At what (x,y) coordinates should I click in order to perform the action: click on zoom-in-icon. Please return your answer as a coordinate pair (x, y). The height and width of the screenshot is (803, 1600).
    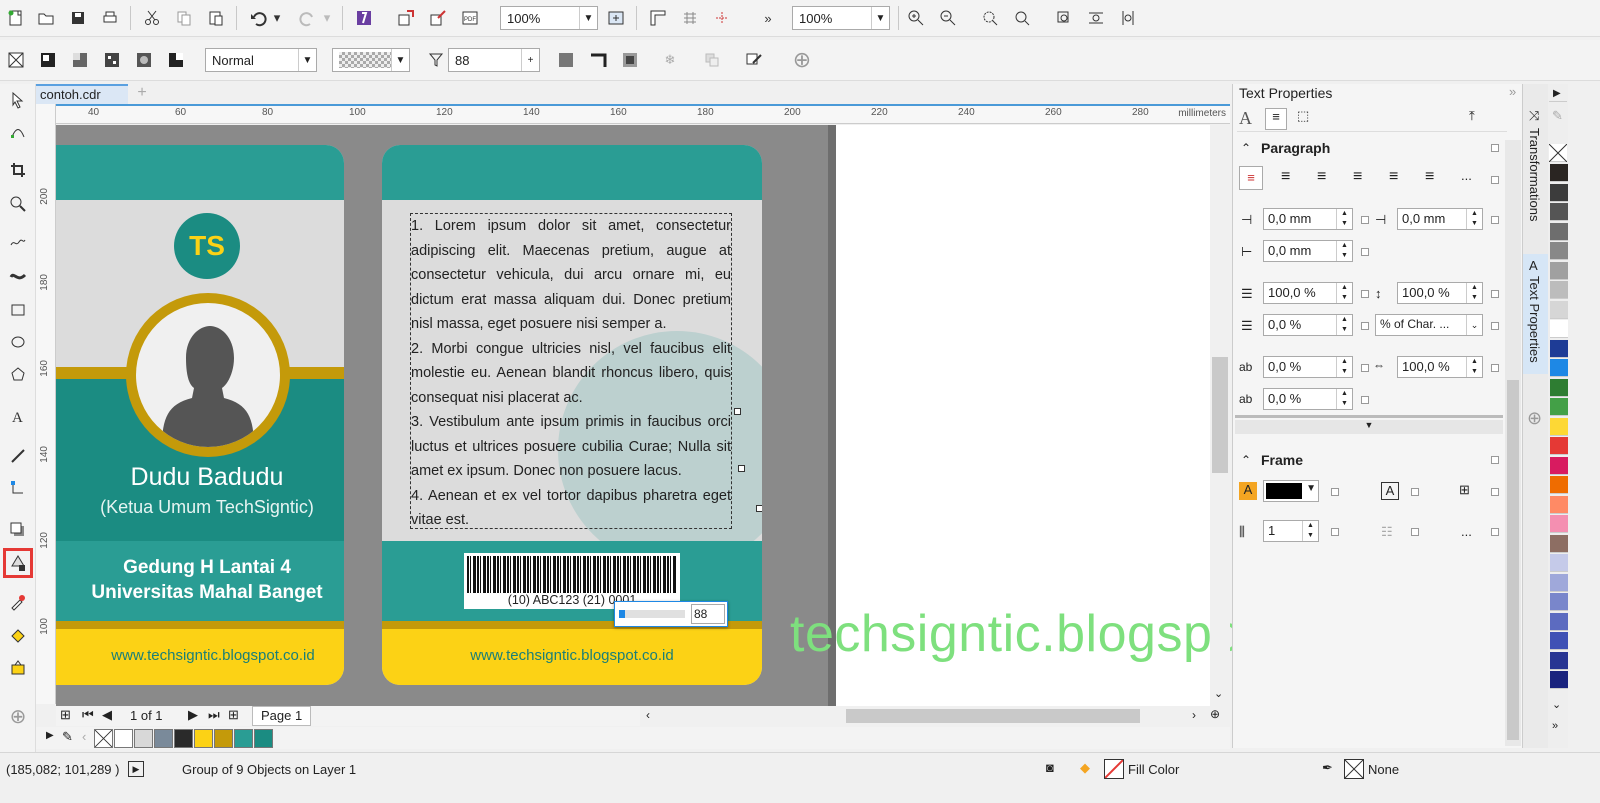
    Looking at the image, I should click on (916, 18).